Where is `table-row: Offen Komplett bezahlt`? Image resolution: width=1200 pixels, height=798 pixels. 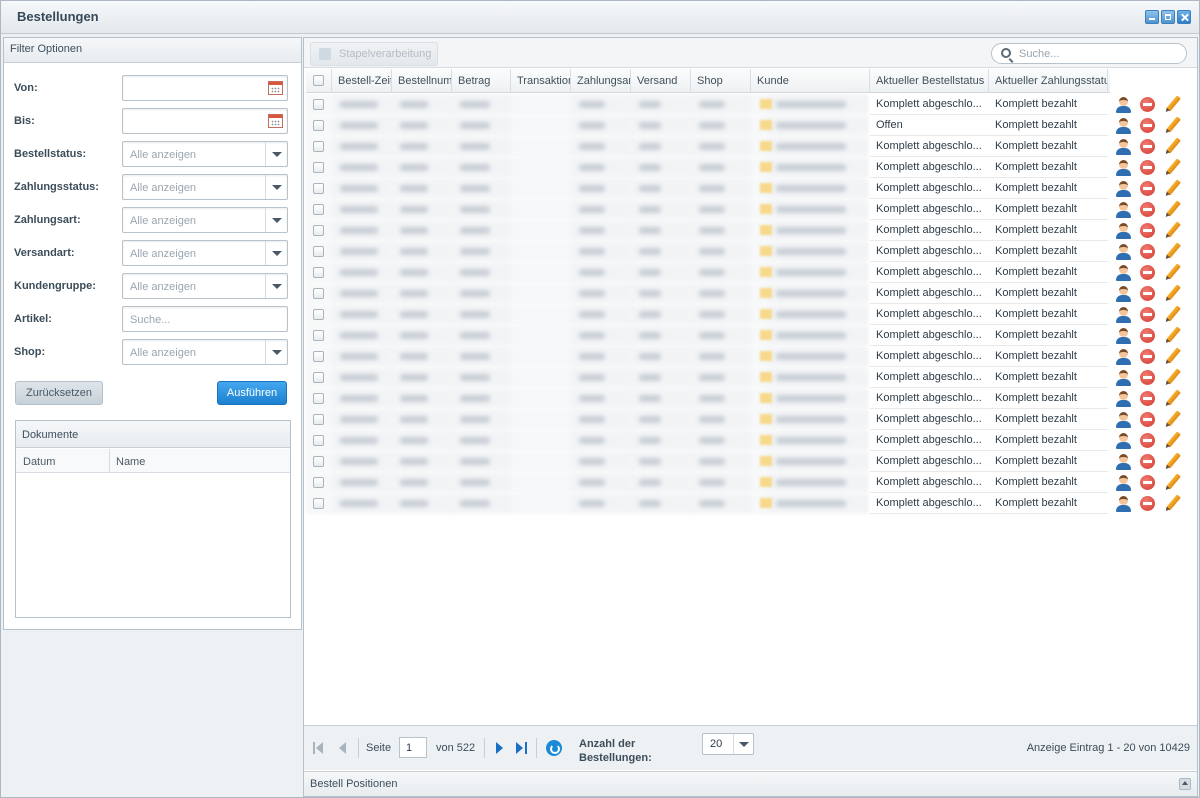 table-row: Offen Komplett bezahlt is located at coordinates (752, 125).